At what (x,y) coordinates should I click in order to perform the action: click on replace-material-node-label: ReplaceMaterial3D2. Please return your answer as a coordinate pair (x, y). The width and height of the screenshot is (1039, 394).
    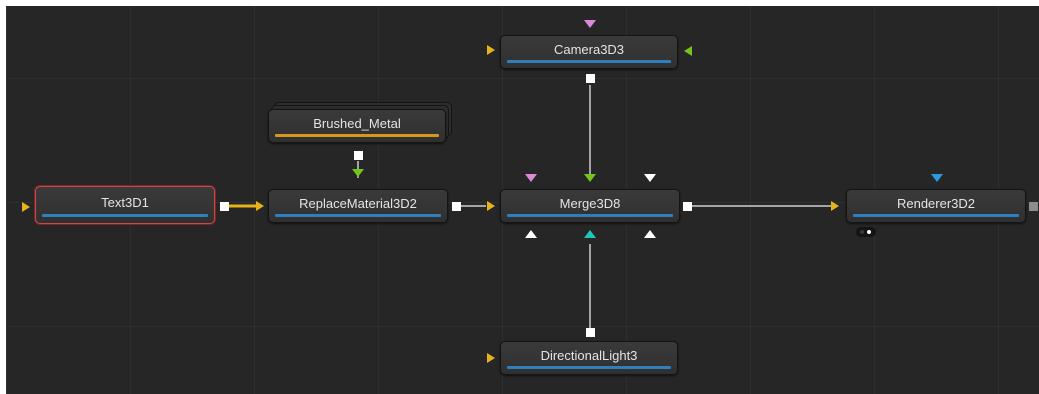
    Looking at the image, I should click on (358, 203).